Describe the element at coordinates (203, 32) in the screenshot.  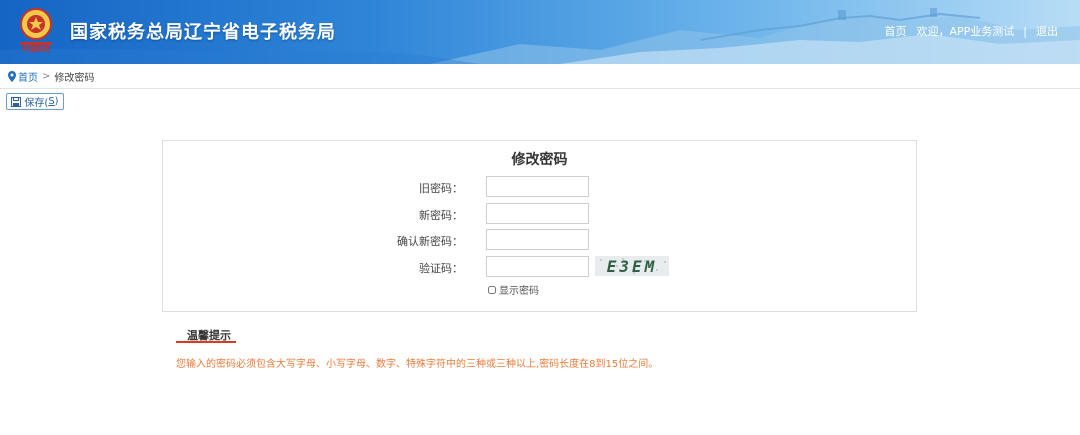
I see `site-title: 国家税务总局辽宁省电子税务局` at that location.